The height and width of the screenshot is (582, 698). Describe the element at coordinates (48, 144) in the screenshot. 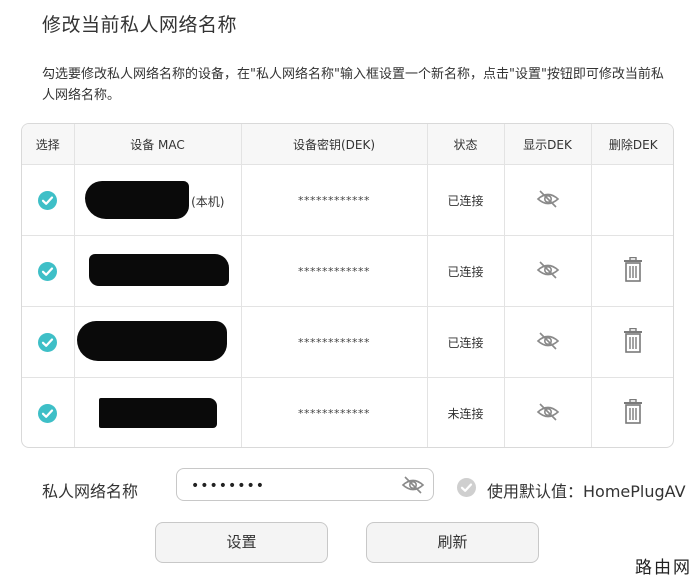

I see `header-select: 选择` at that location.